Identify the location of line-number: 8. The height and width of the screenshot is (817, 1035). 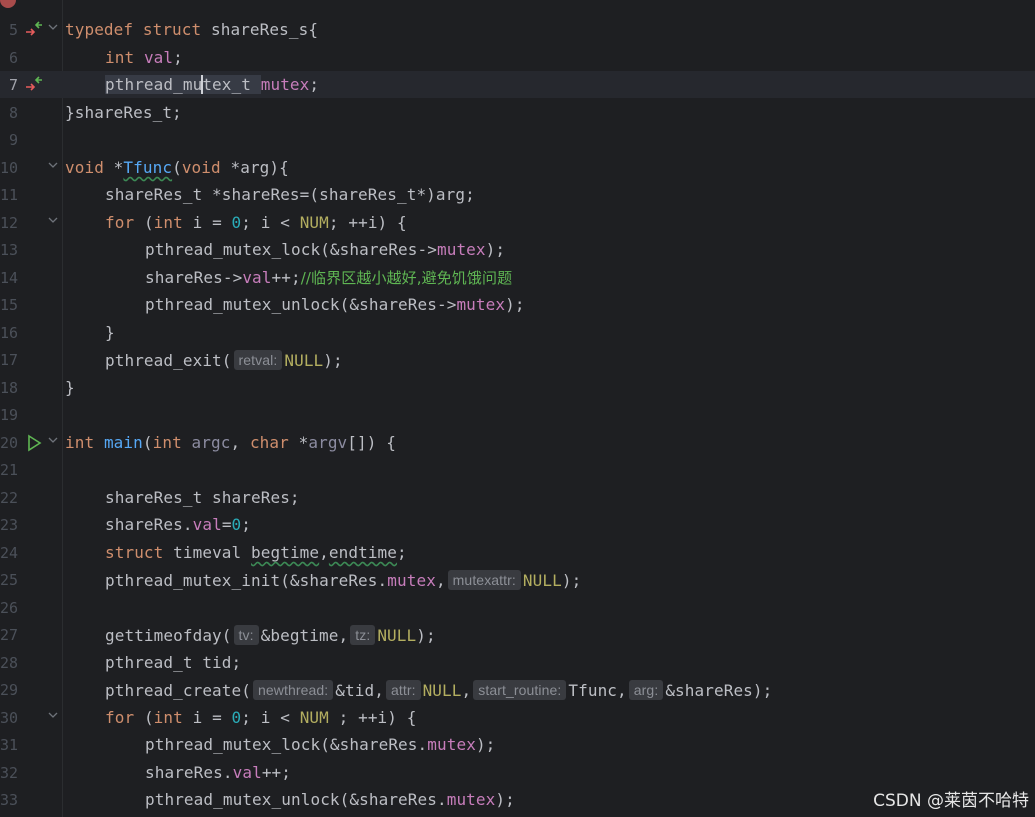
(13, 112).